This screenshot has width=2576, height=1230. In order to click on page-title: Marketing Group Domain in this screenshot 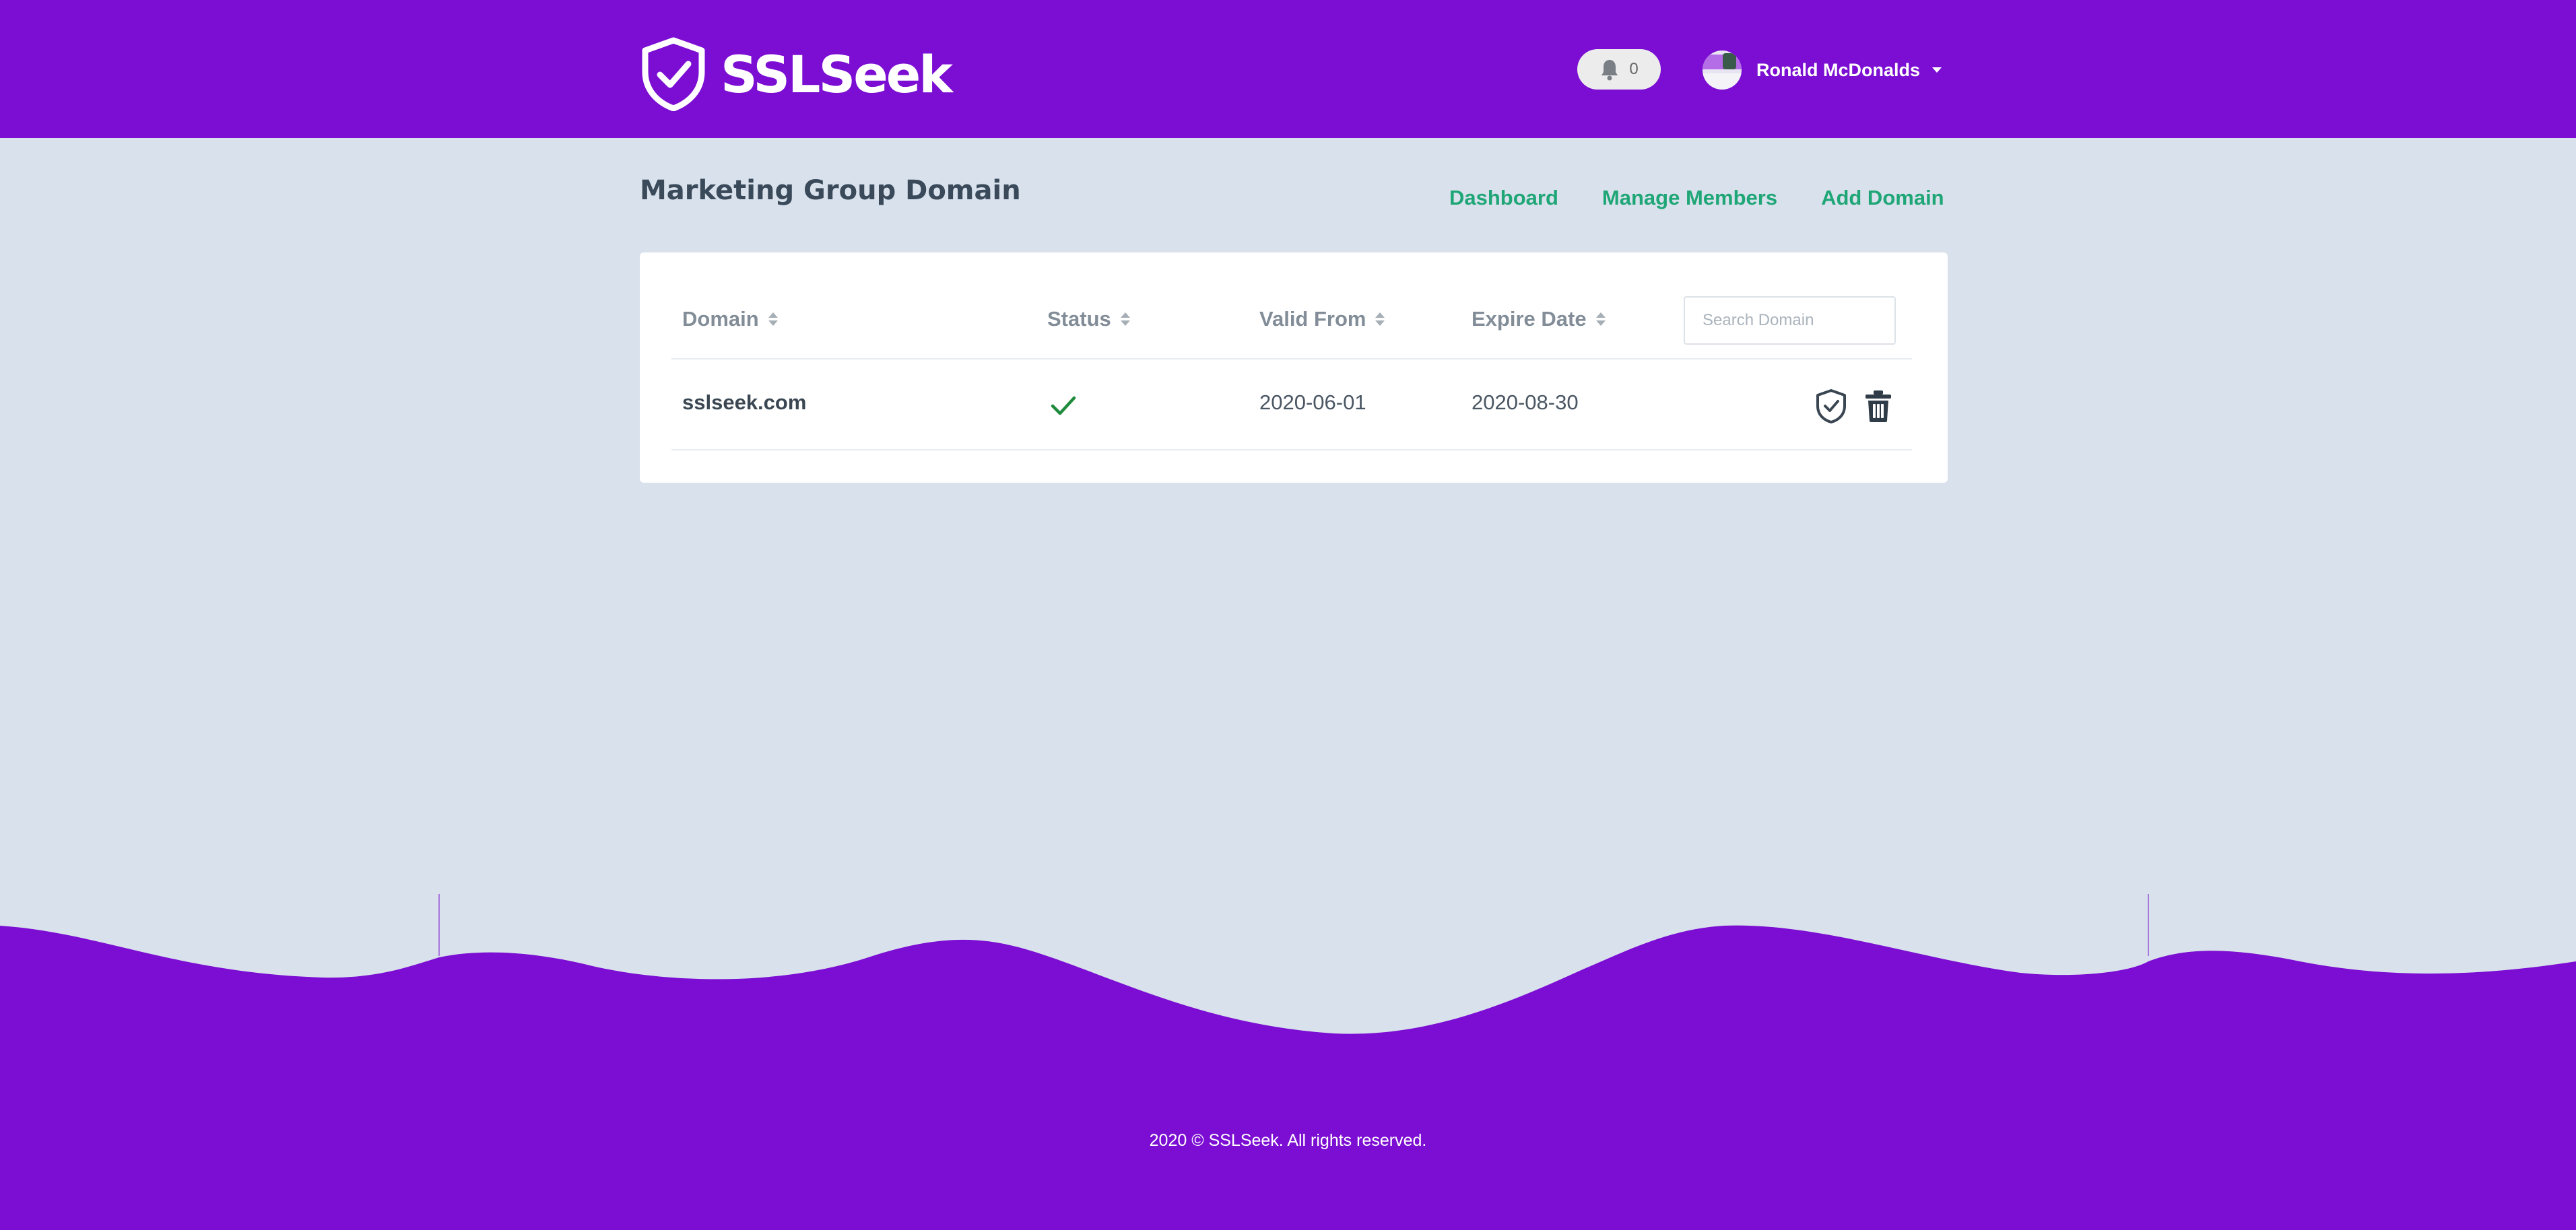, I will do `click(830, 190)`.